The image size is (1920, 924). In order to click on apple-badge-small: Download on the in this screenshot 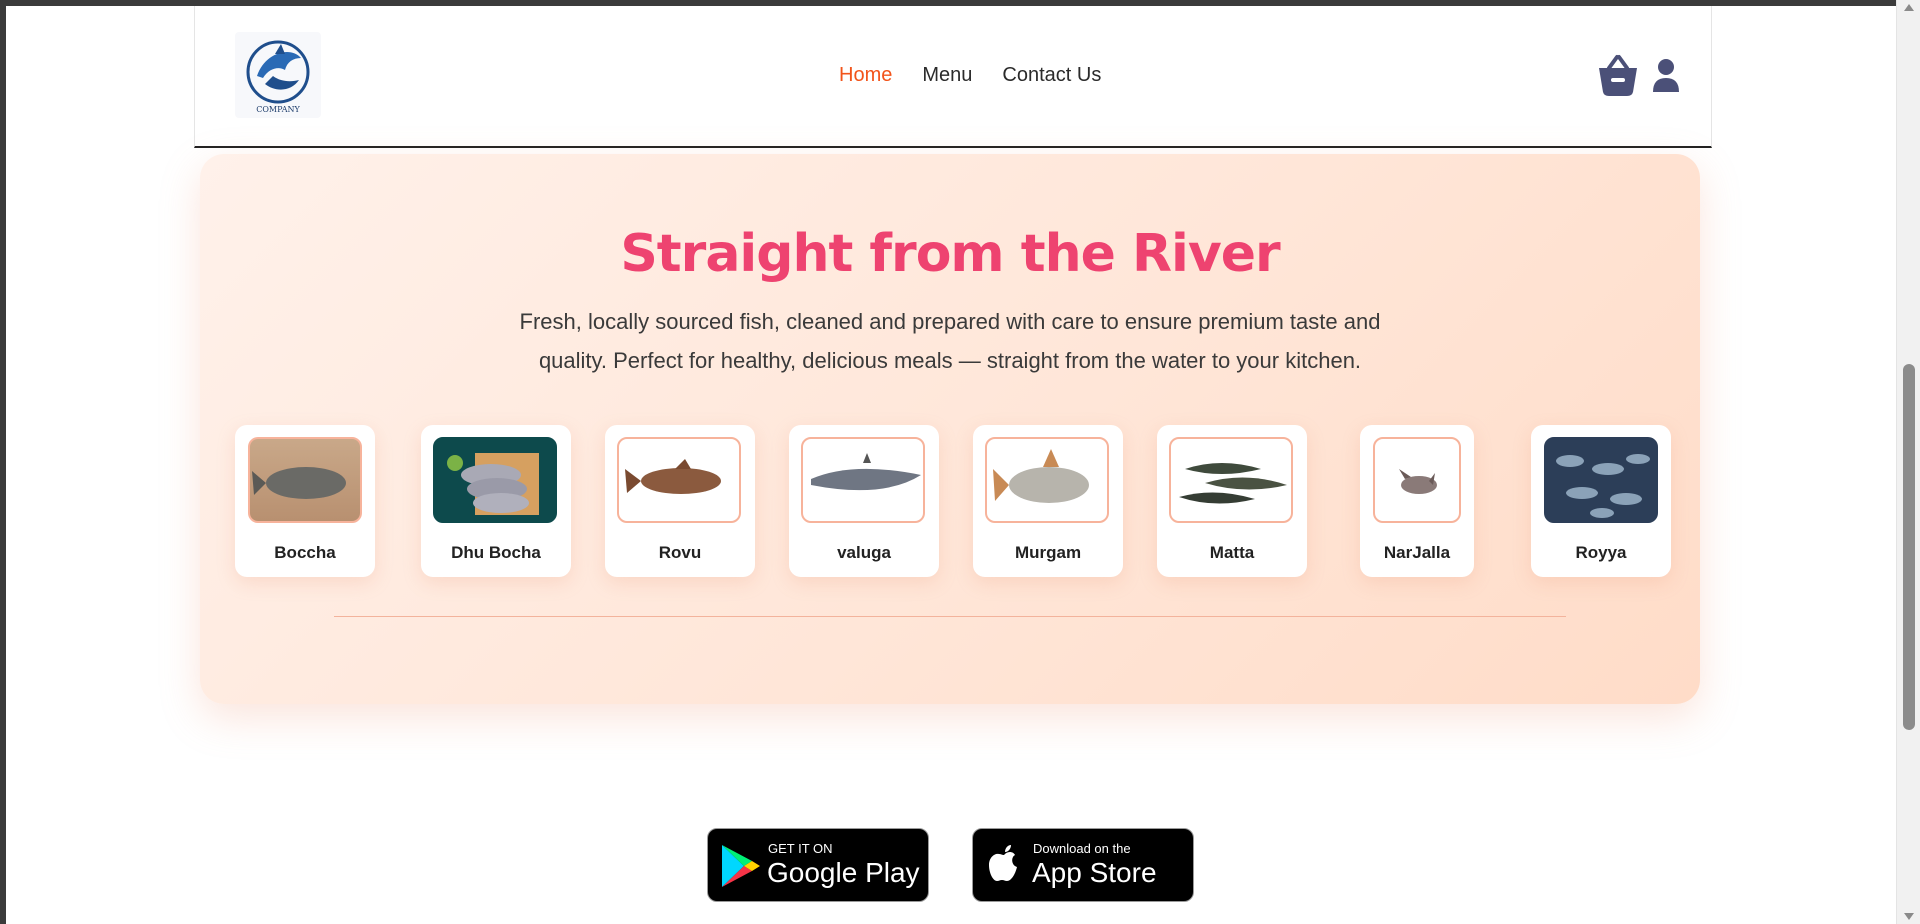, I will do `click(1082, 848)`.